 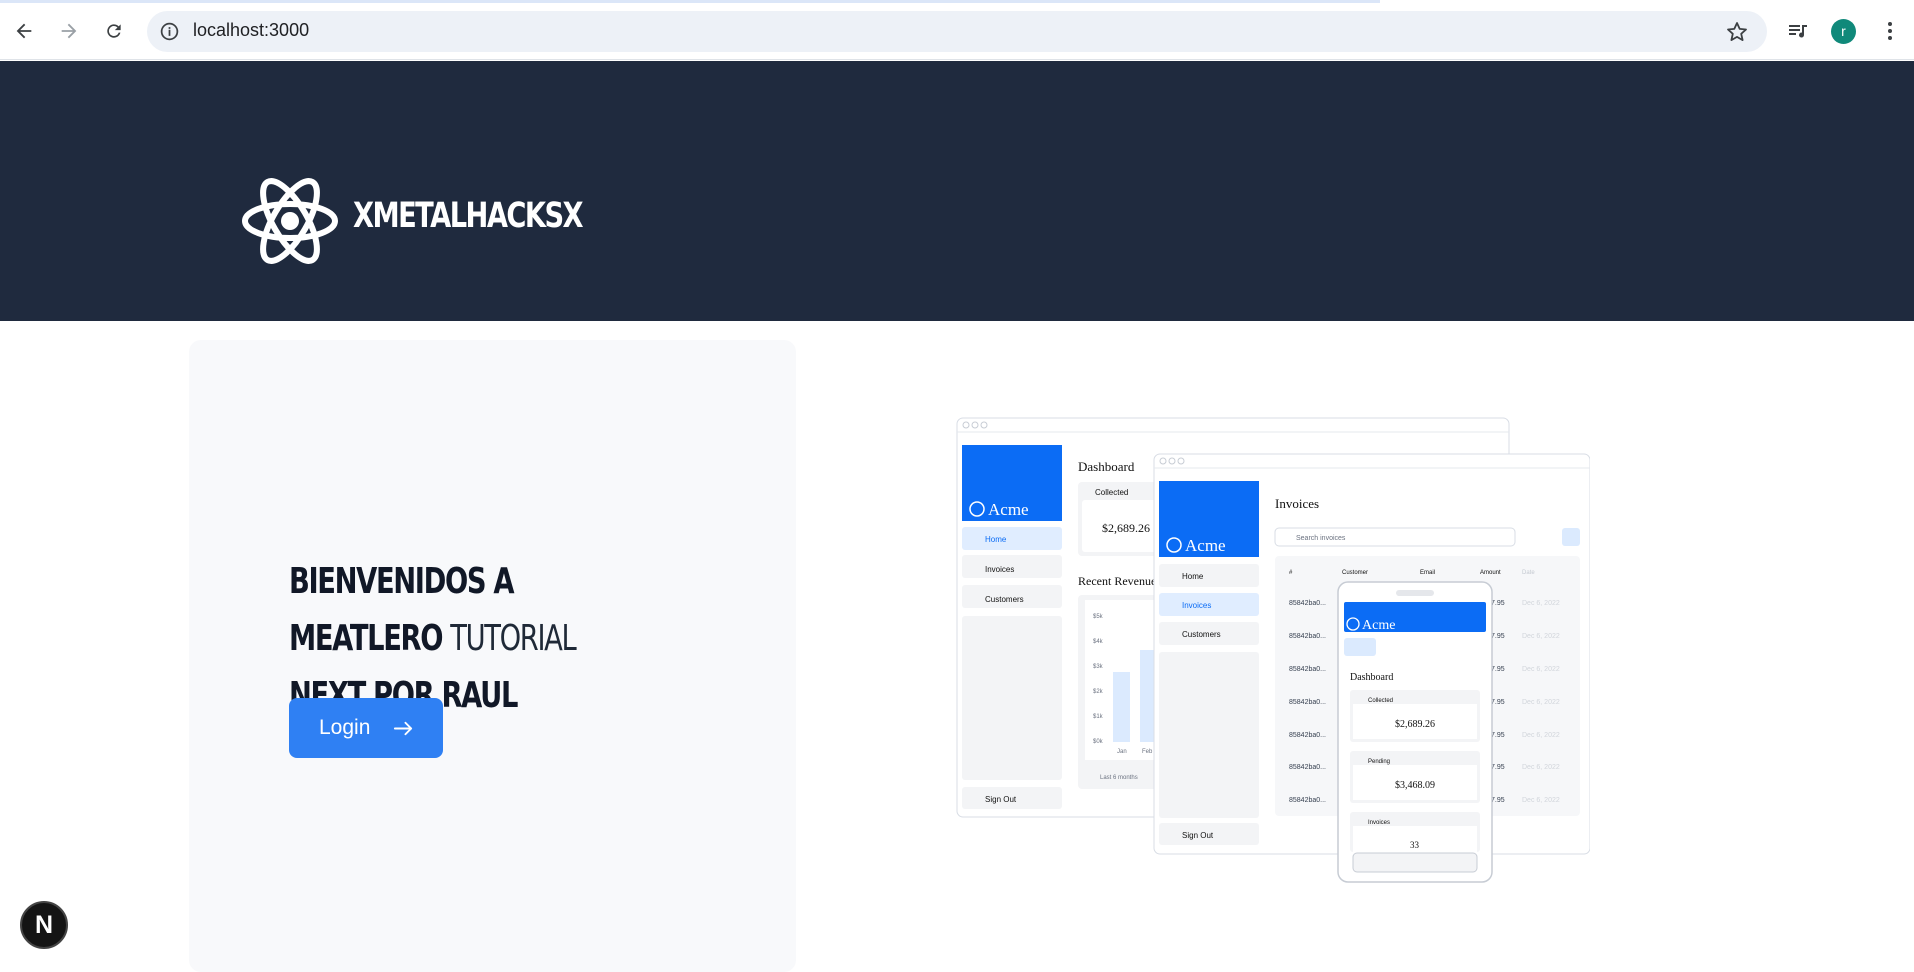 What do you see at coordinates (403, 728) in the screenshot?
I see `arrow-right-icon` at bounding box center [403, 728].